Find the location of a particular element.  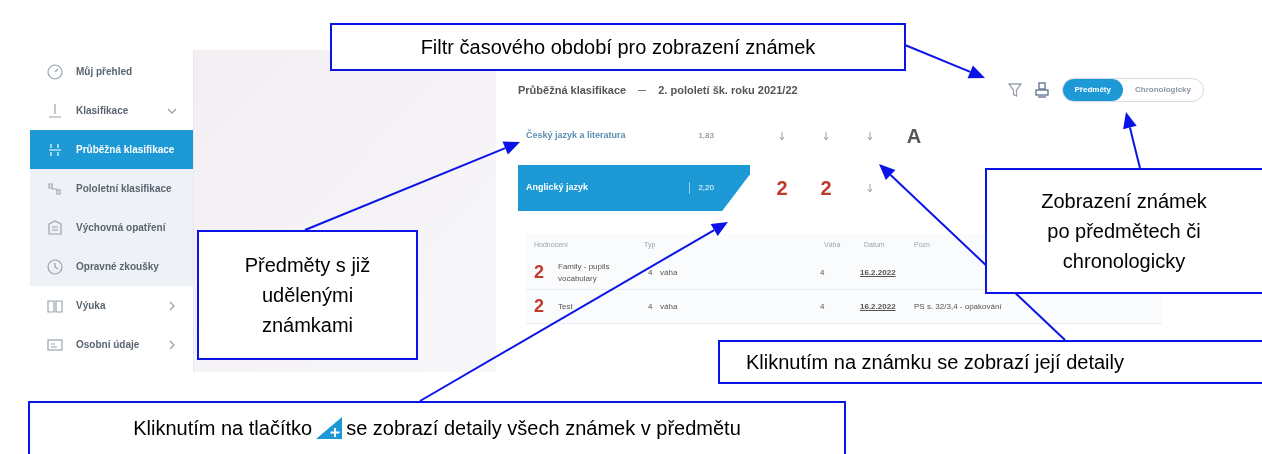

subject-name: Český jazyk a literatura is located at coordinates (576, 136).